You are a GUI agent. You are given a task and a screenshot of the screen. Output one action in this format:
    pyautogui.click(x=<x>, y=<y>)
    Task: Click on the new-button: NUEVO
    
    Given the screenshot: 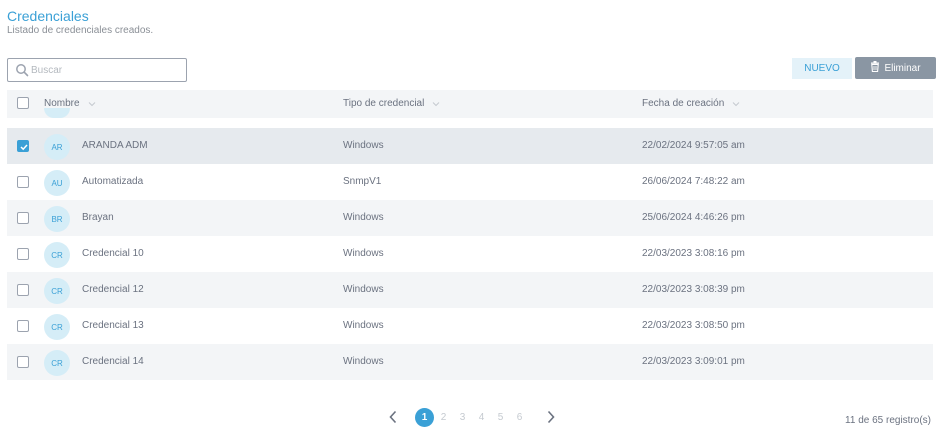 What is the action you would take?
    pyautogui.click(x=822, y=68)
    